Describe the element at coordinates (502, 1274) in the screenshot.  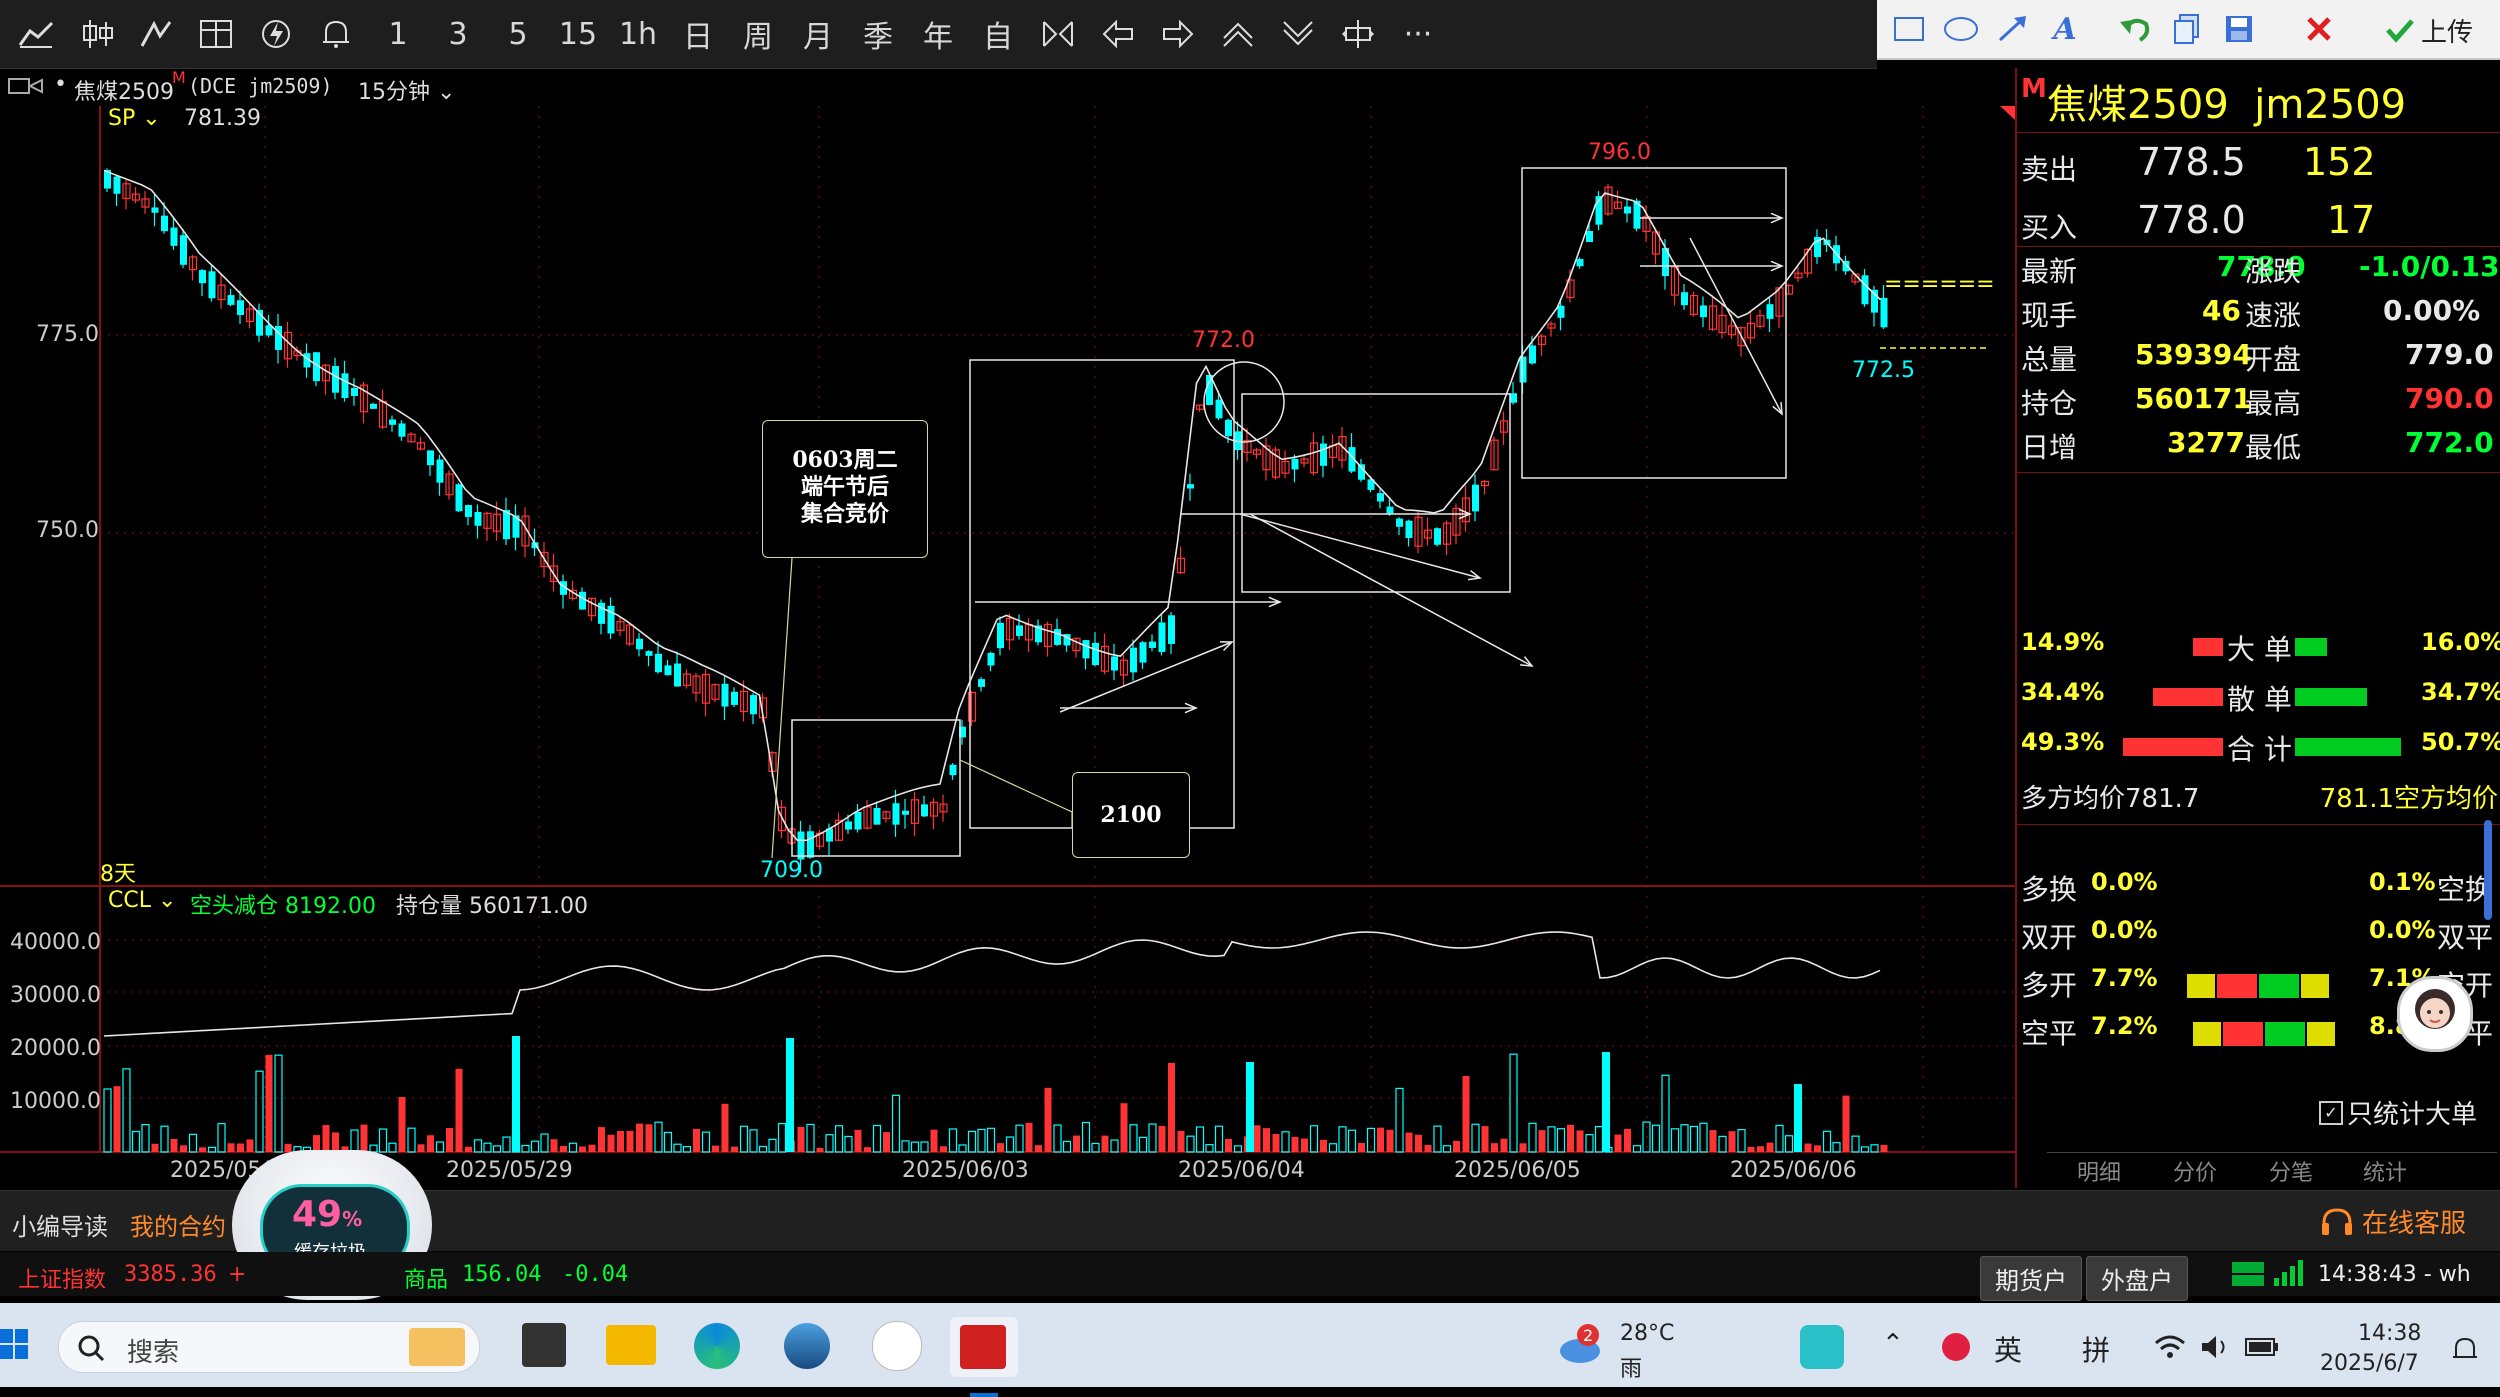
I see `commodity-value: 156.04` at that location.